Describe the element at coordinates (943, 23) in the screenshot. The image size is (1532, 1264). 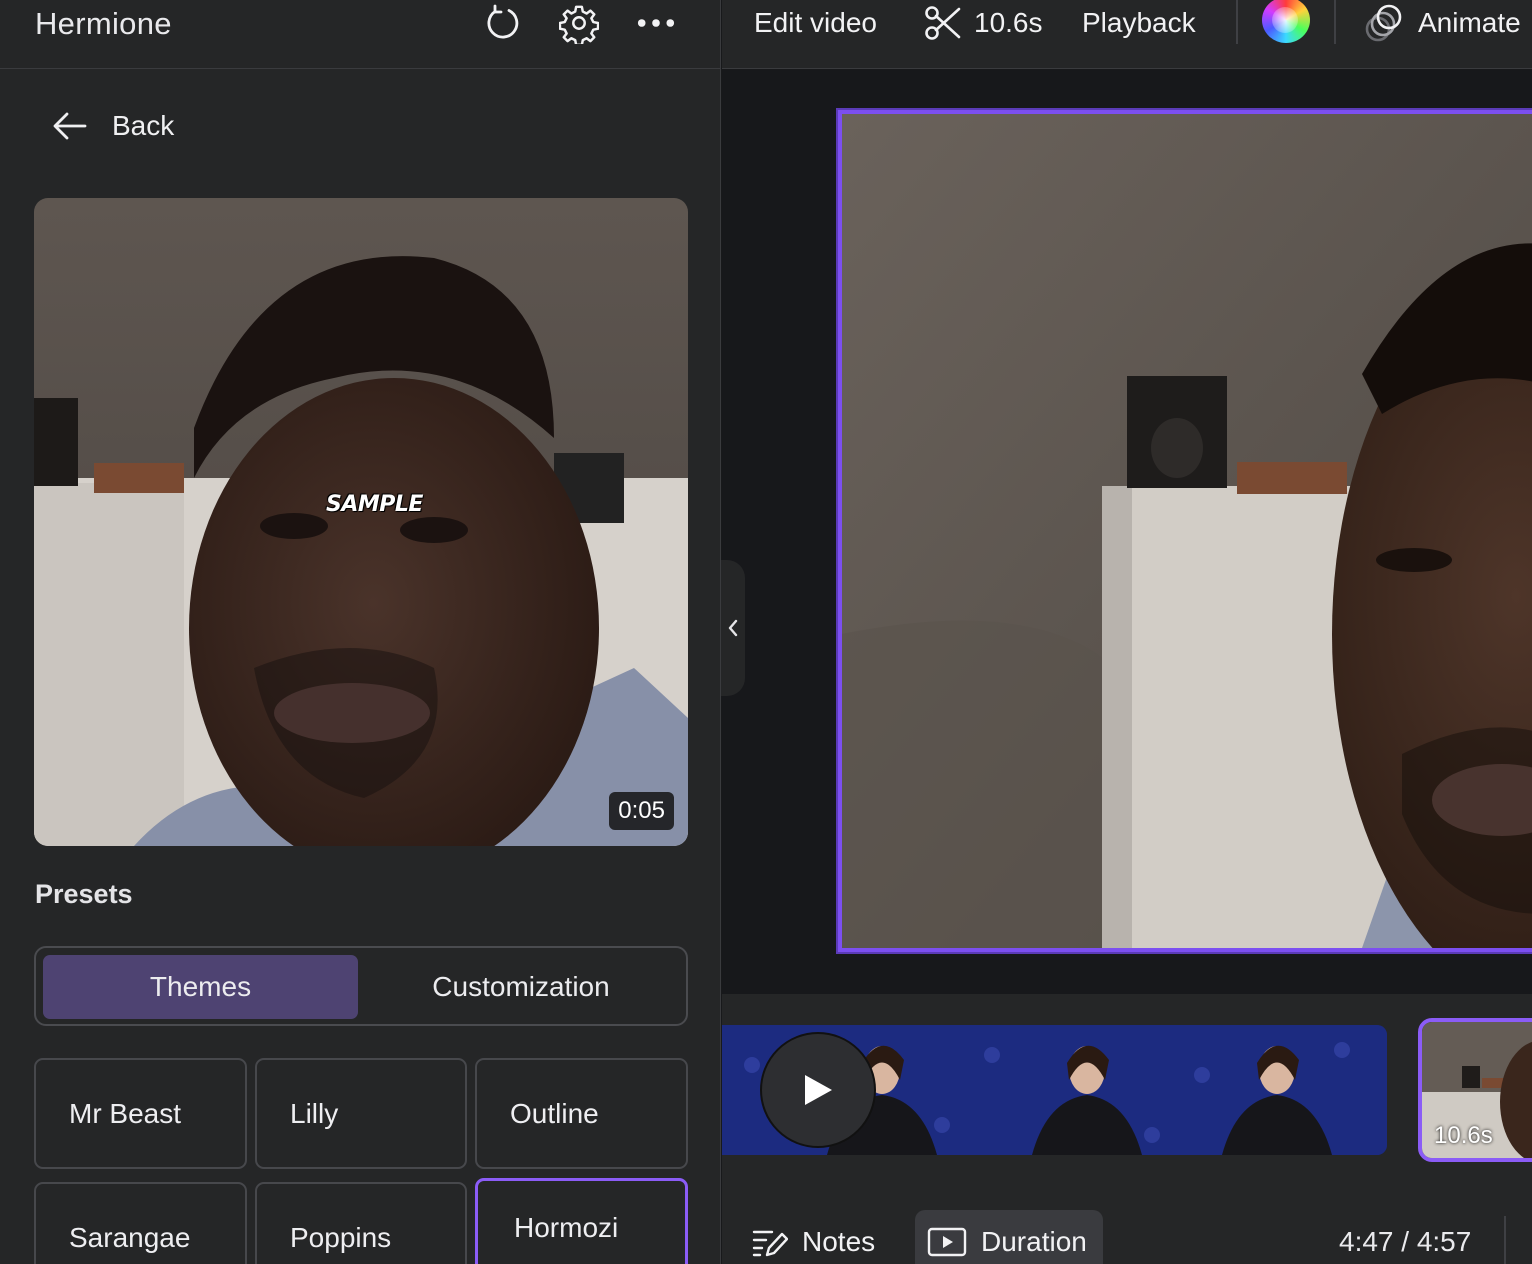
I see `scissors-icon` at that location.